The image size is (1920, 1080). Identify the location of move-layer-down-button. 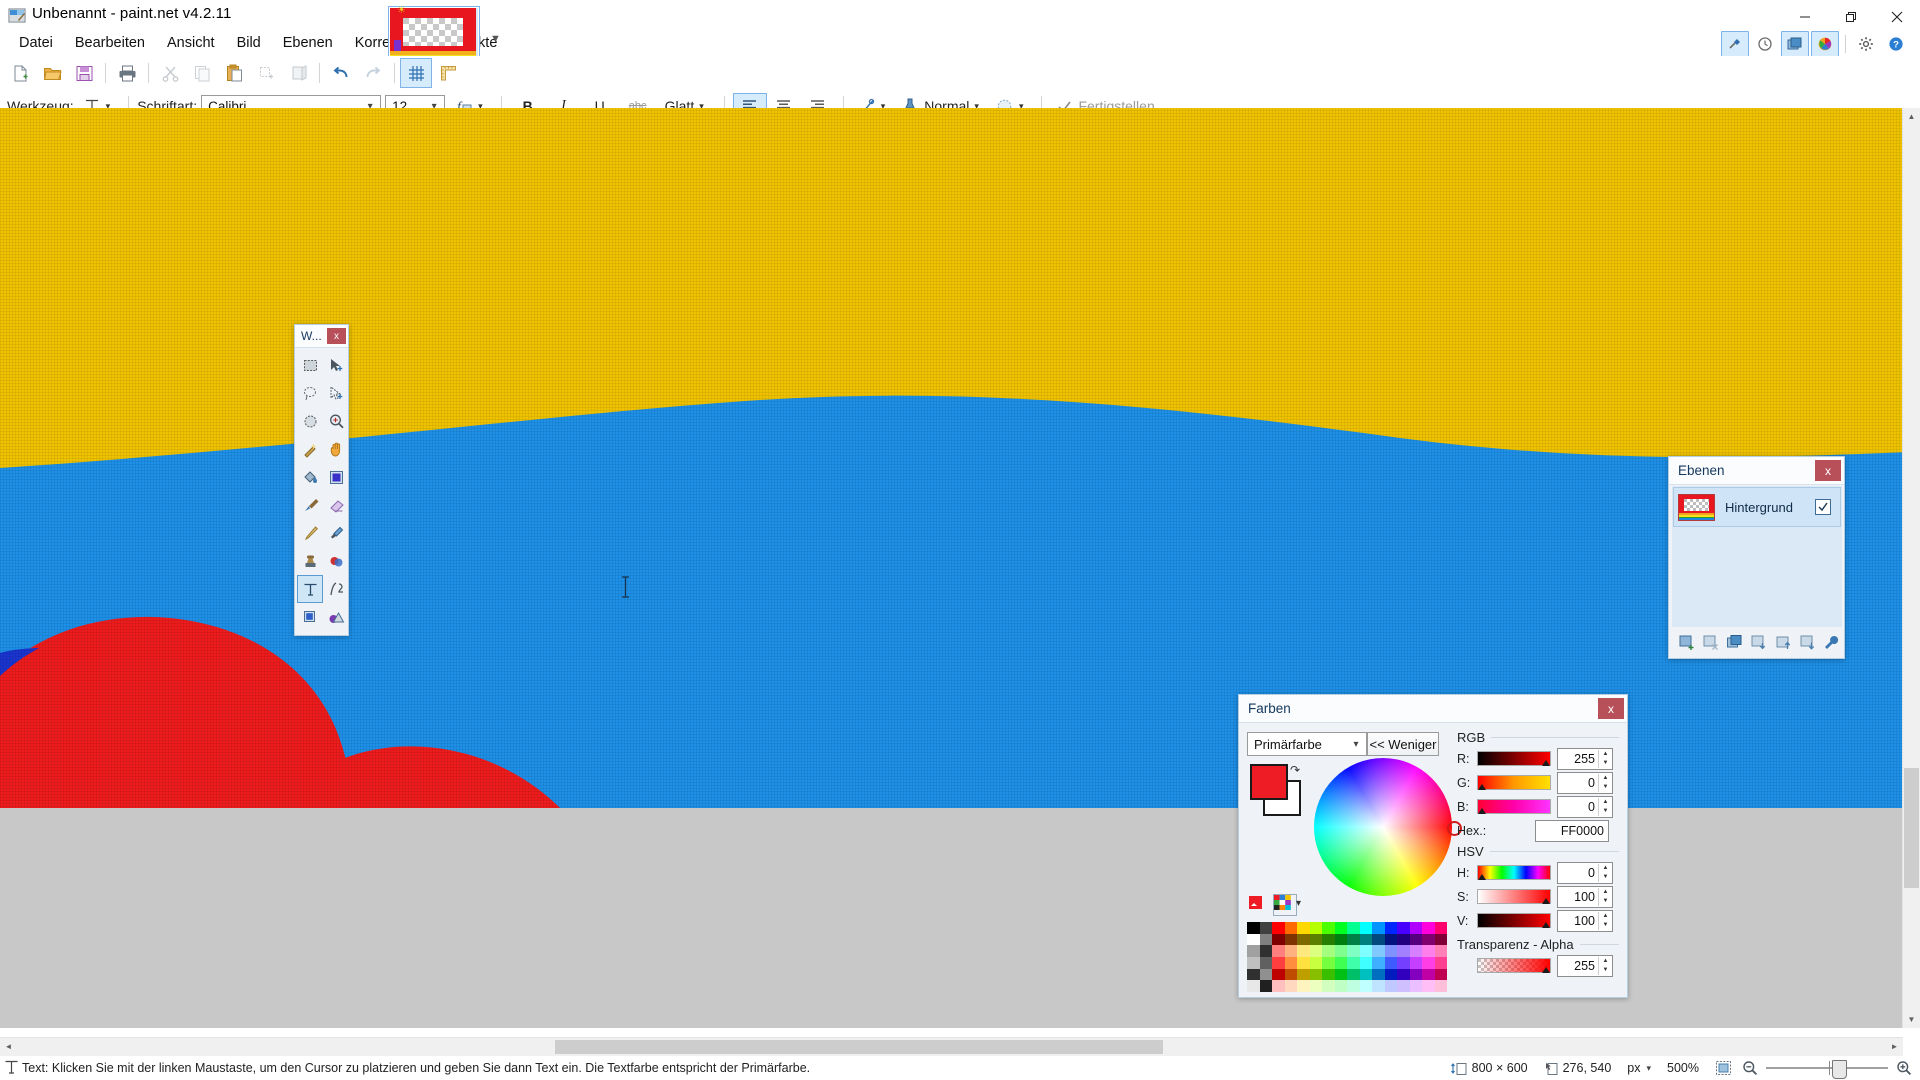
(1807, 642).